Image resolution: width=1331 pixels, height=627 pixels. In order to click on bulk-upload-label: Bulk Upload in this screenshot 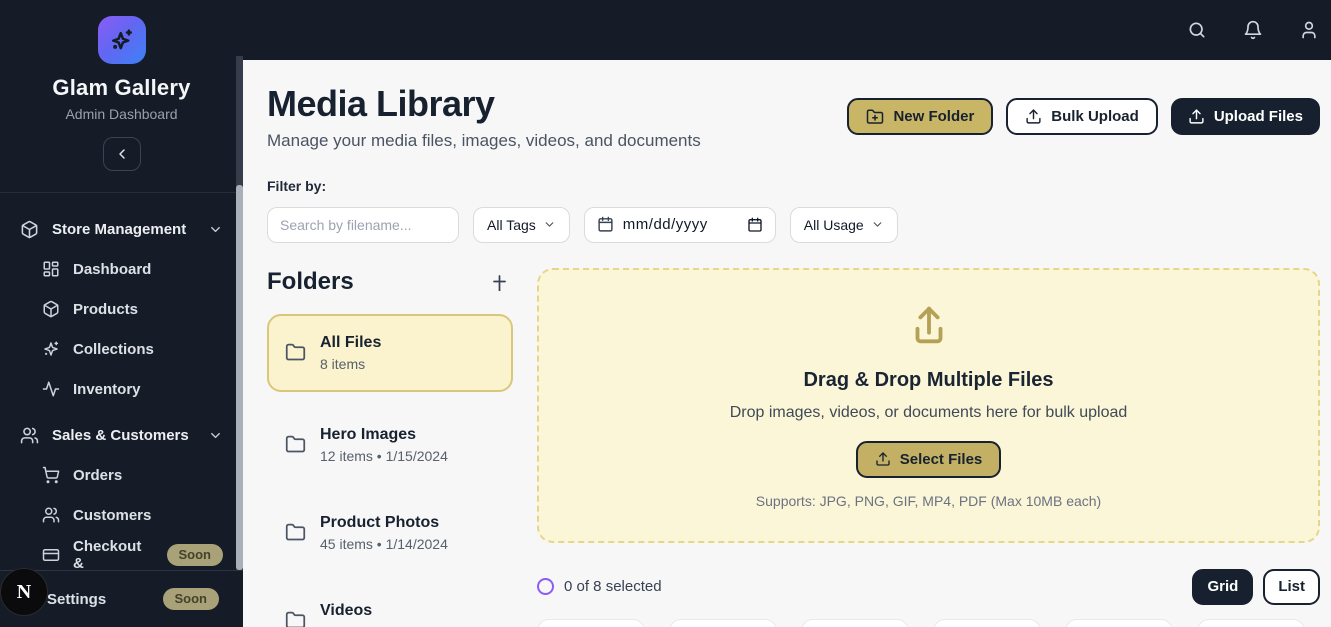, I will do `click(1095, 116)`.